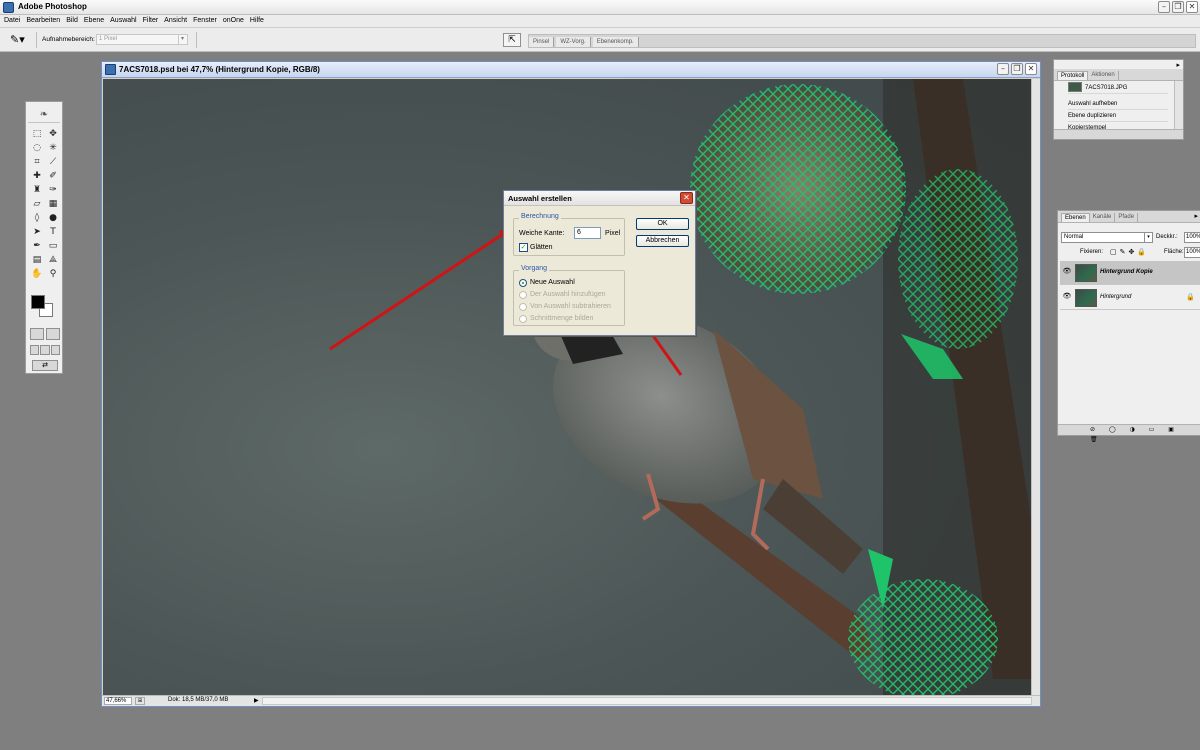  Describe the element at coordinates (37, 190) in the screenshot. I see `clone-stamp-tool-icon: ♜` at that location.